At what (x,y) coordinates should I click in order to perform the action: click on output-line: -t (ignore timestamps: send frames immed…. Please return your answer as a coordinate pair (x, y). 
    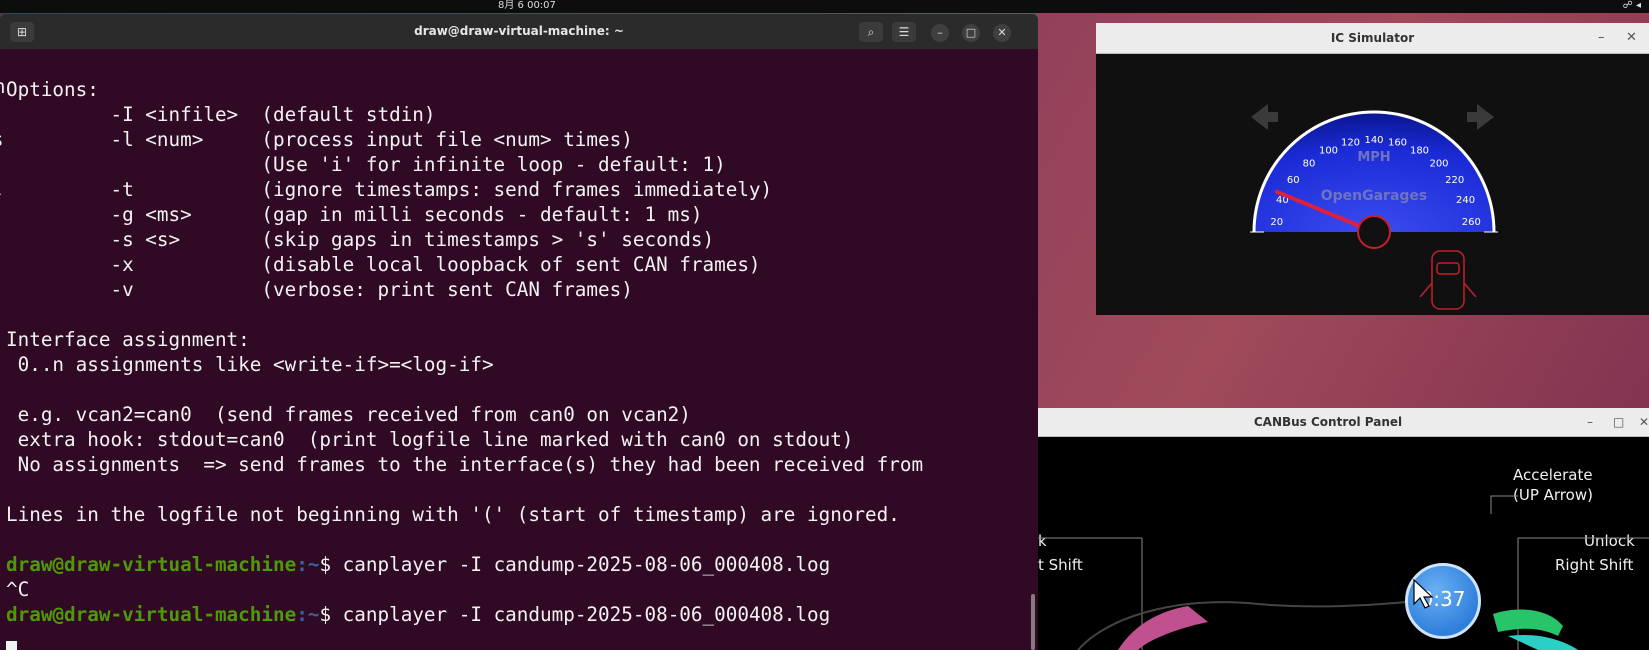
    Looking at the image, I should click on (389, 189).